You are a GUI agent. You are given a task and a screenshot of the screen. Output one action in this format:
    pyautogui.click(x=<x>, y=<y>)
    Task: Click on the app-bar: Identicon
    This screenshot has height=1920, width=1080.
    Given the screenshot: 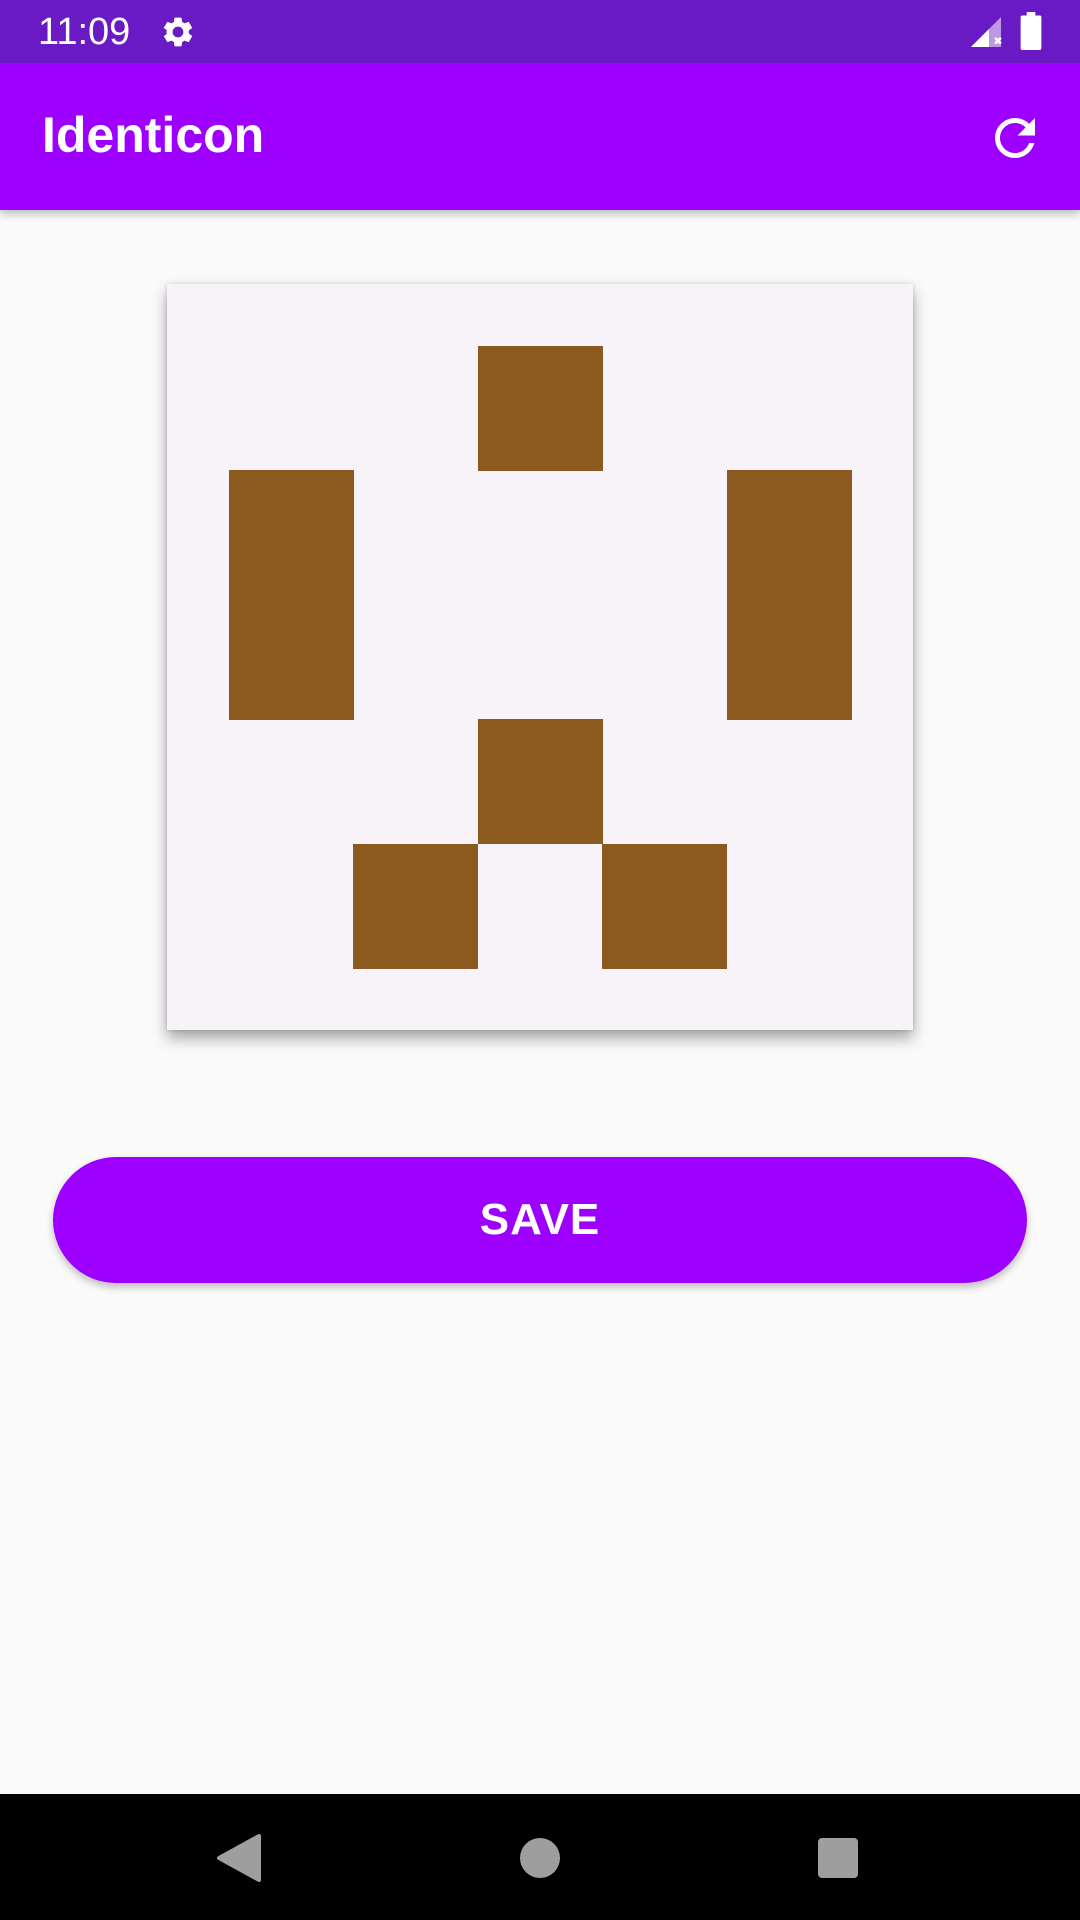 What is the action you would take?
    pyautogui.click(x=540, y=136)
    